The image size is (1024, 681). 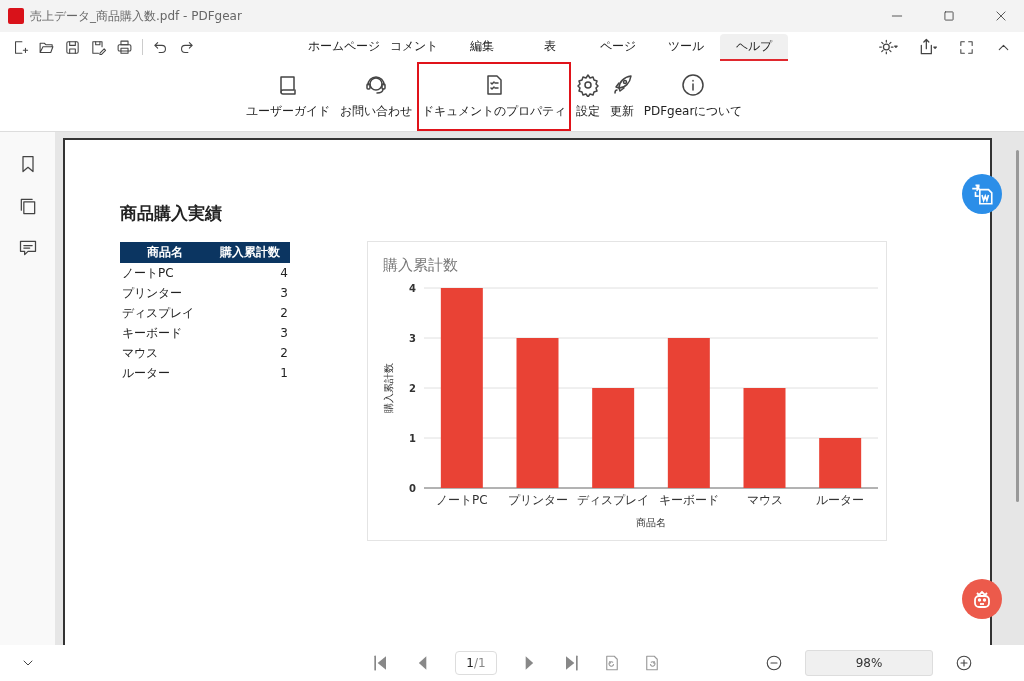 What do you see at coordinates (136, 16) in the screenshot?
I see `window-title: 売上データ_商品購入数.pdf - PDFgear` at bounding box center [136, 16].